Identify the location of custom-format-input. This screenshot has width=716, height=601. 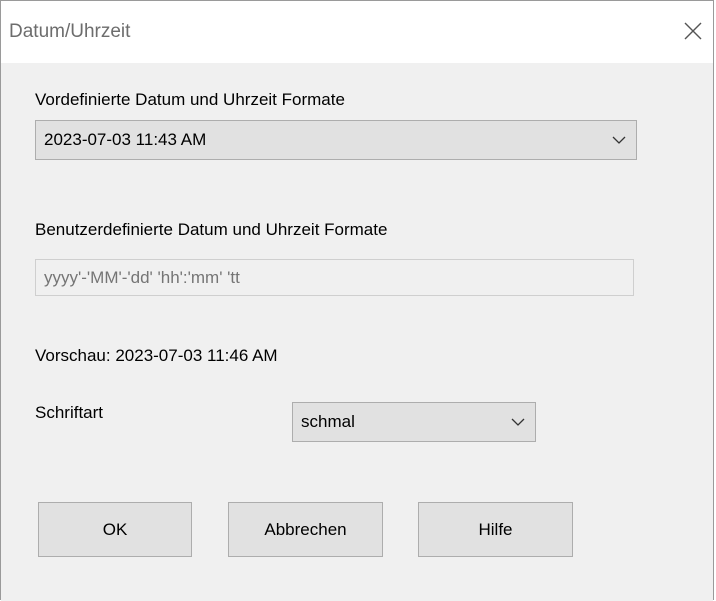
(334, 277).